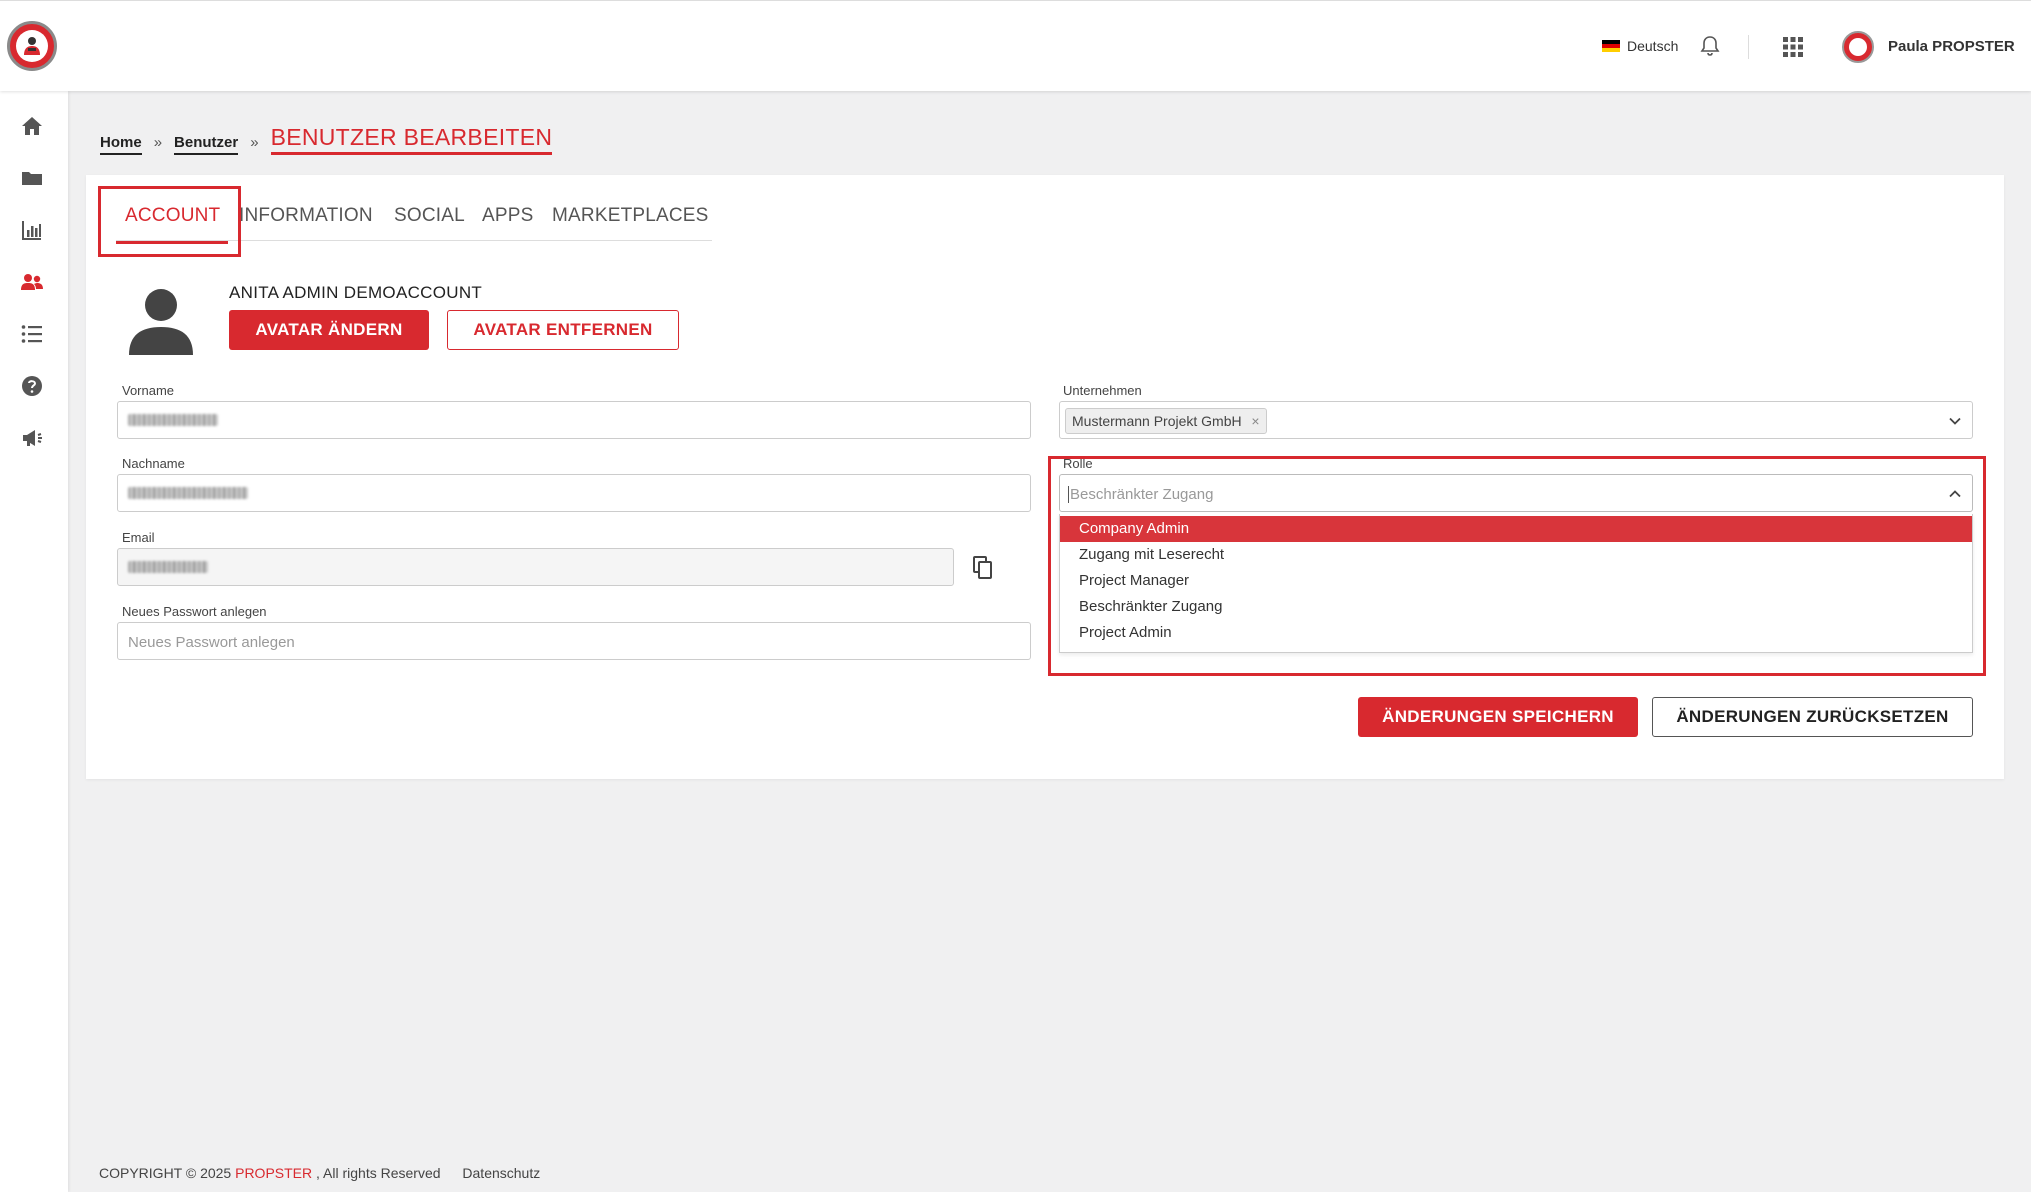  Describe the element at coordinates (172, 216) in the screenshot. I see `tab-account: ACCOUNT` at that location.